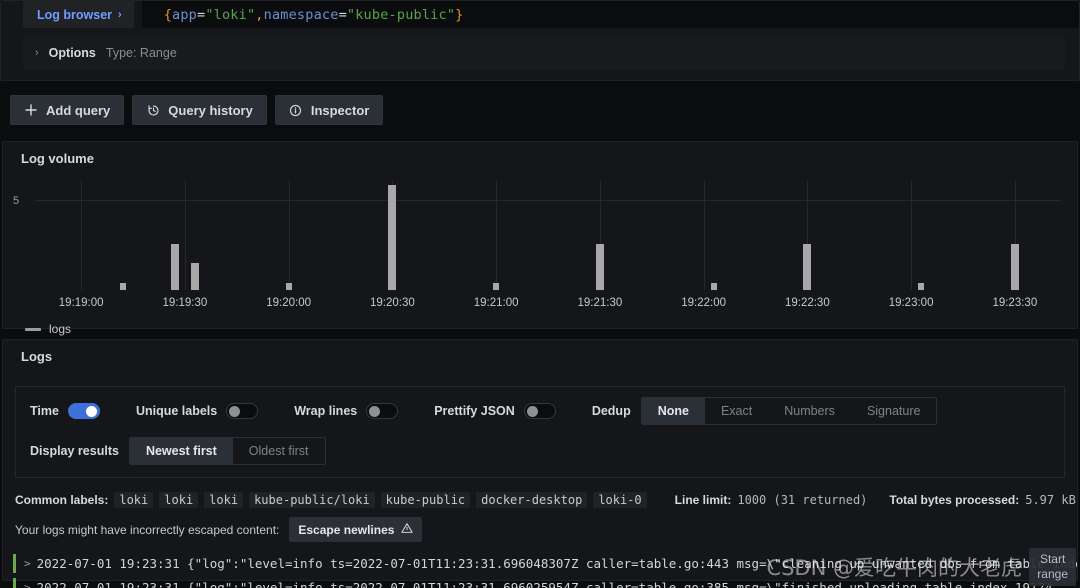 This screenshot has width=1080, height=588. What do you see at coordinates (65, 411) in the screenshot?
I see `time-toggle-group: Time` at bounding box center [65, 411].